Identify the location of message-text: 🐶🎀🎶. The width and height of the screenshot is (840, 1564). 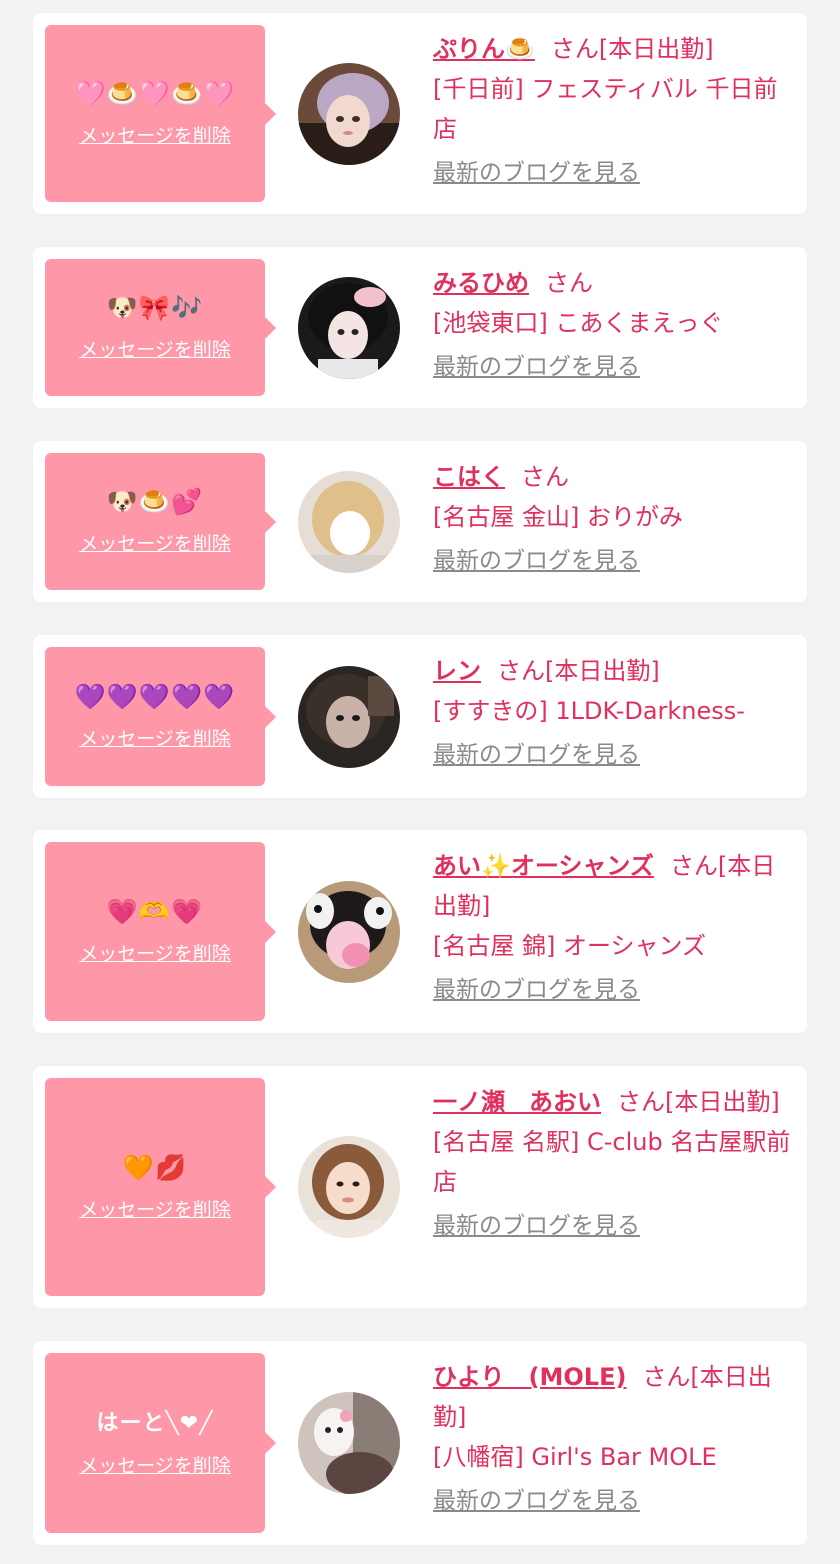
(155, 307).